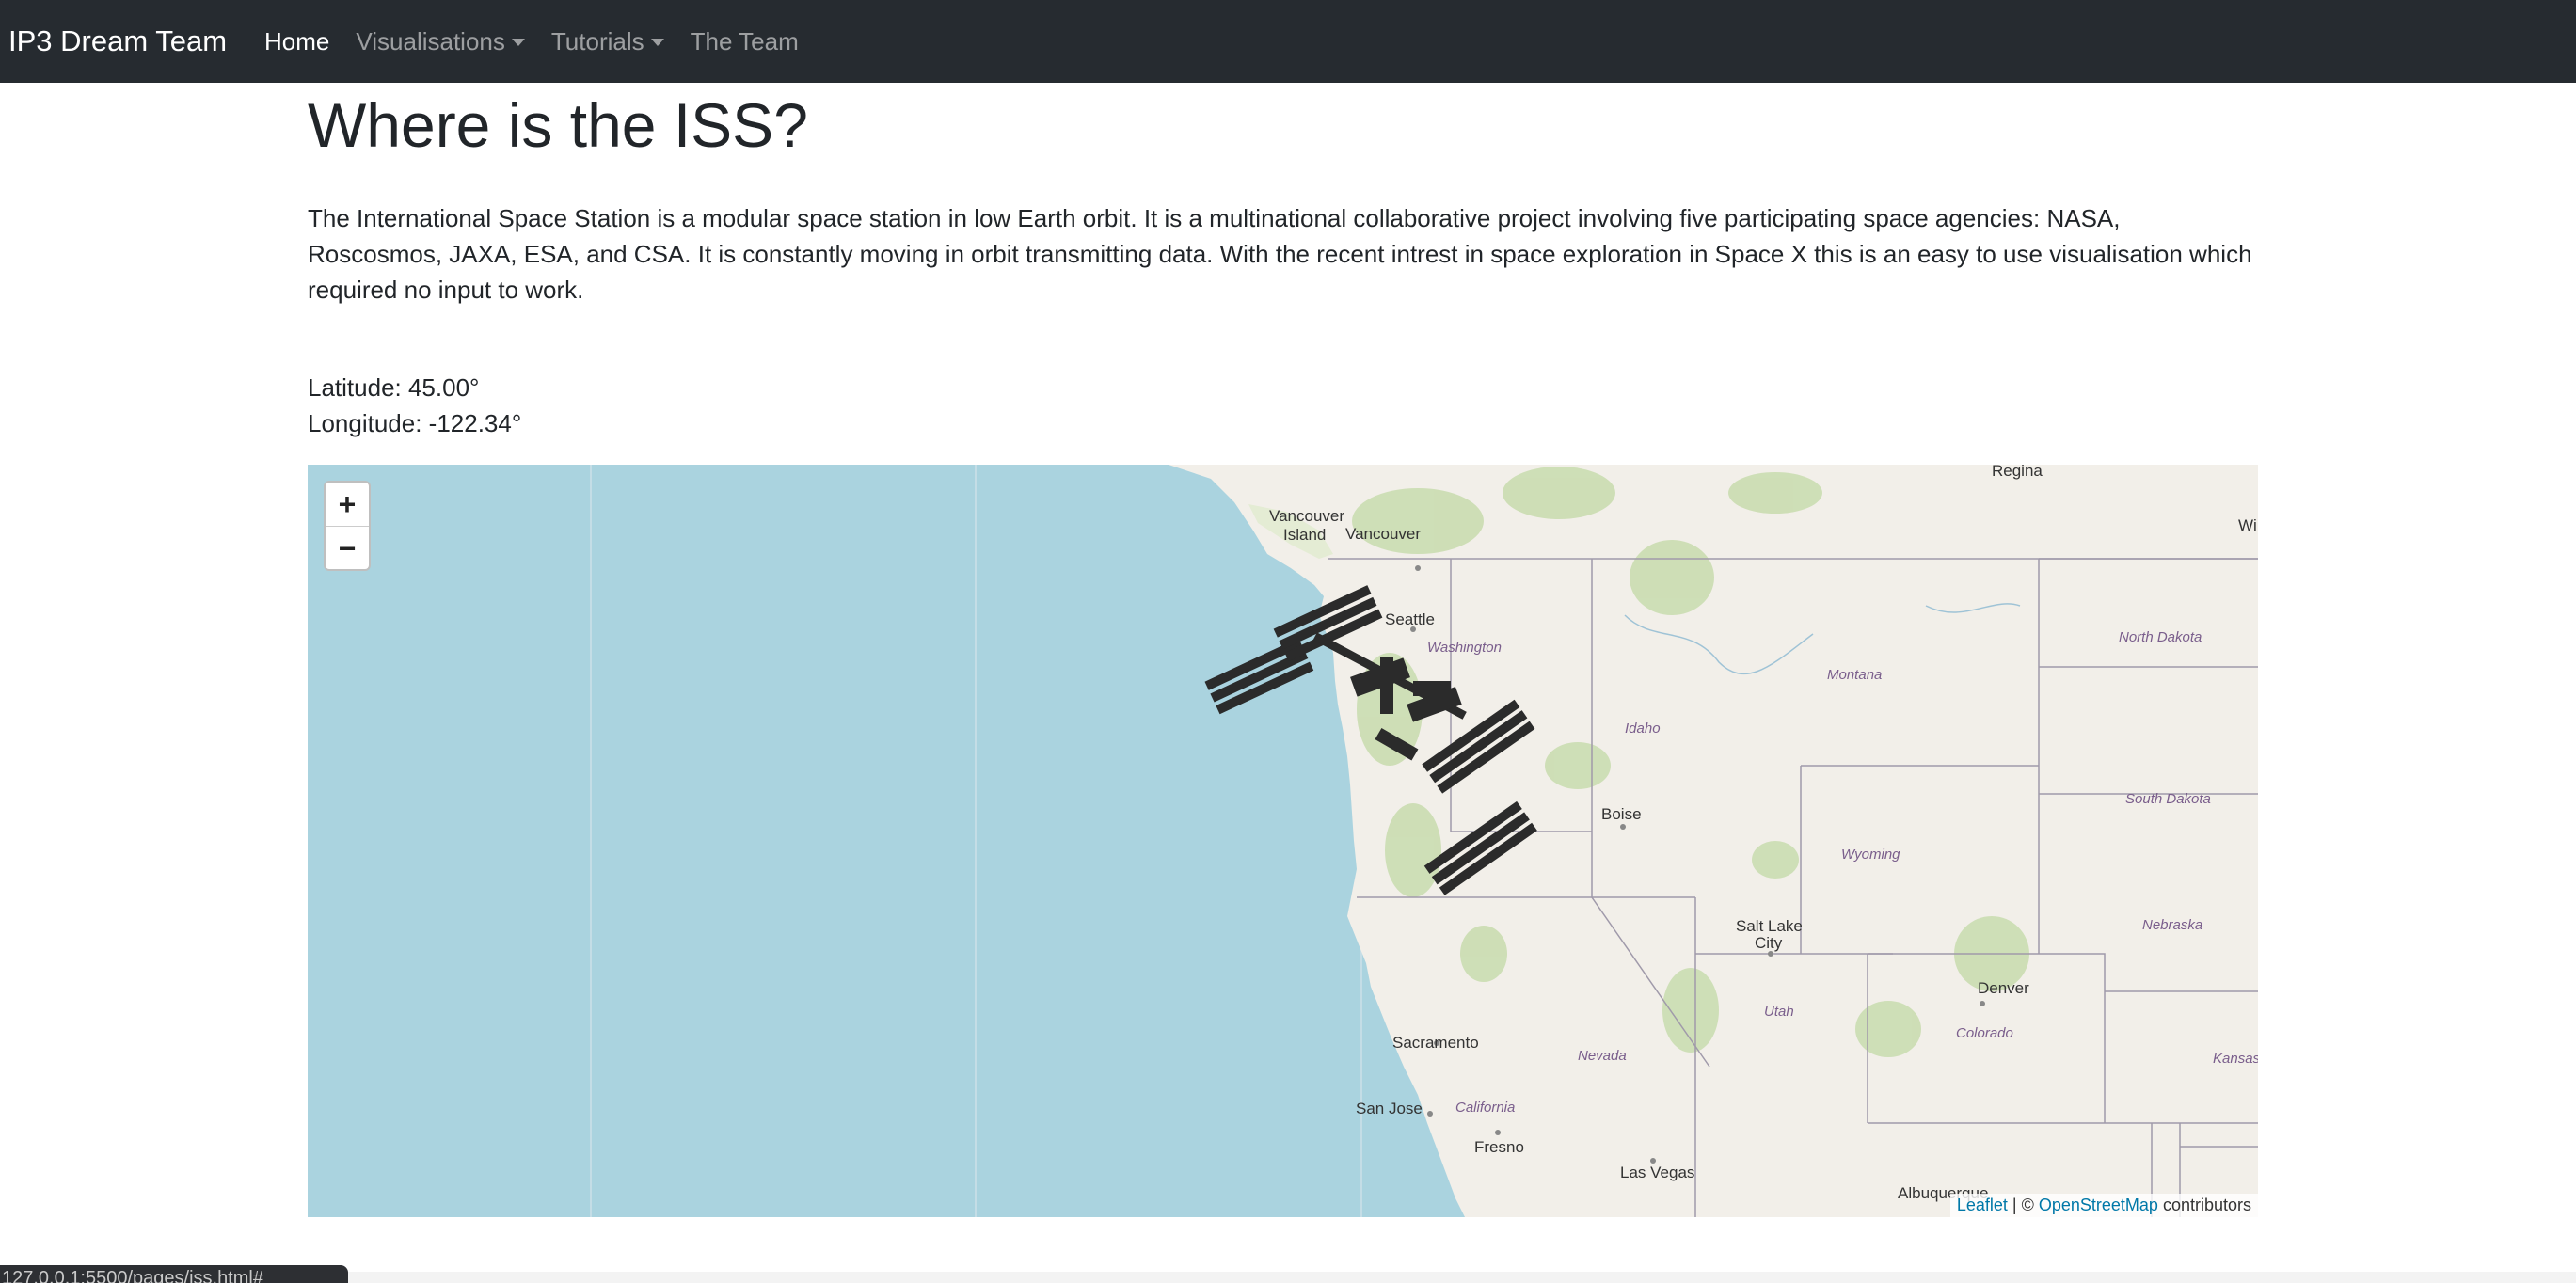 This screenshot has width=2576, height=1283. What do you see at coordinates (347, 548) in the screenshot?
I see `zoom-out-button: −` at bounding box center [347, 548].